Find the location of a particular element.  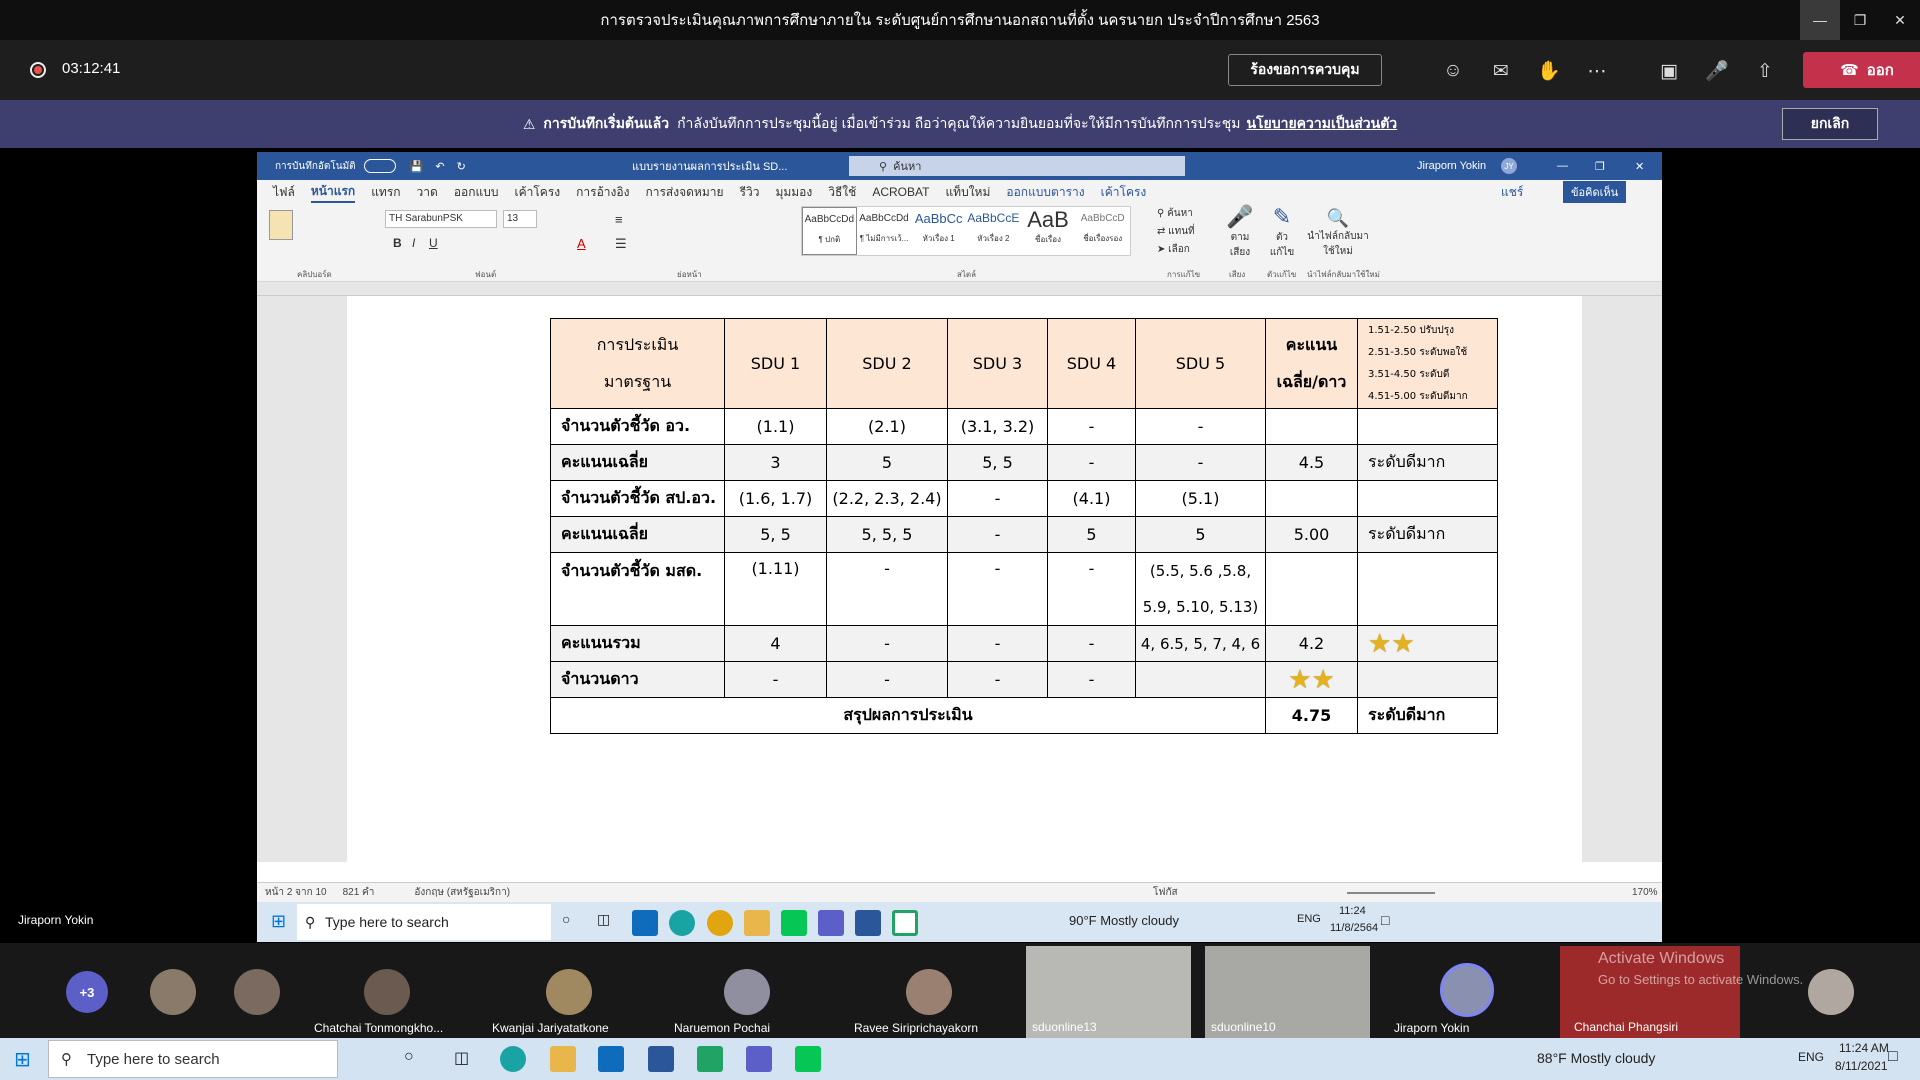

people-icon: ☺ is located at coordinates (1453, 71).